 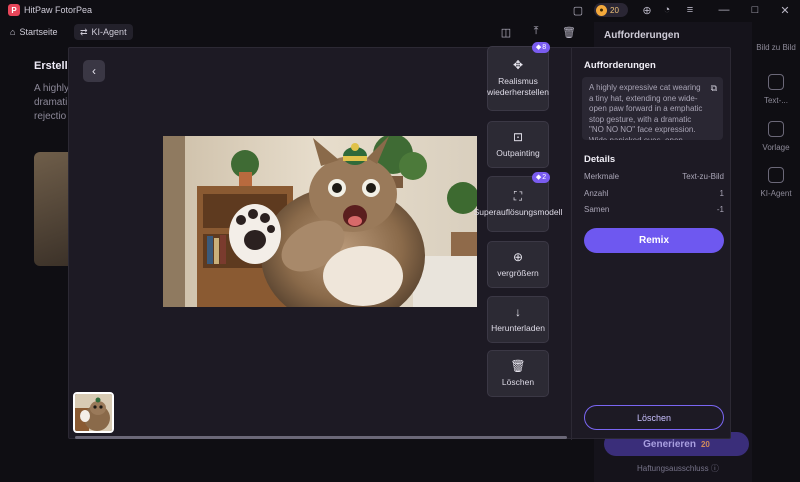 I want to click on tool-delete: 🗑 Löschen, so click(x=518, y=373).